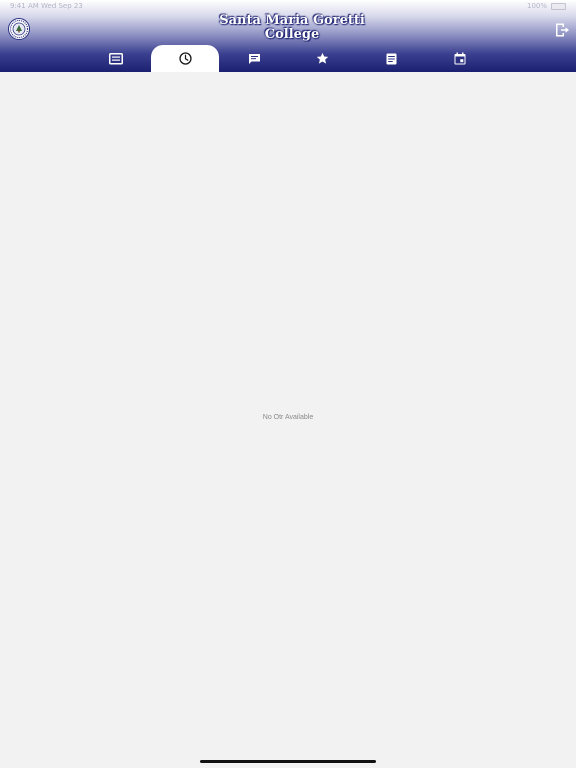 The image size is (576, 768). I want to click on title-line-1: Santa Maria Goretti, so click(292, 20).